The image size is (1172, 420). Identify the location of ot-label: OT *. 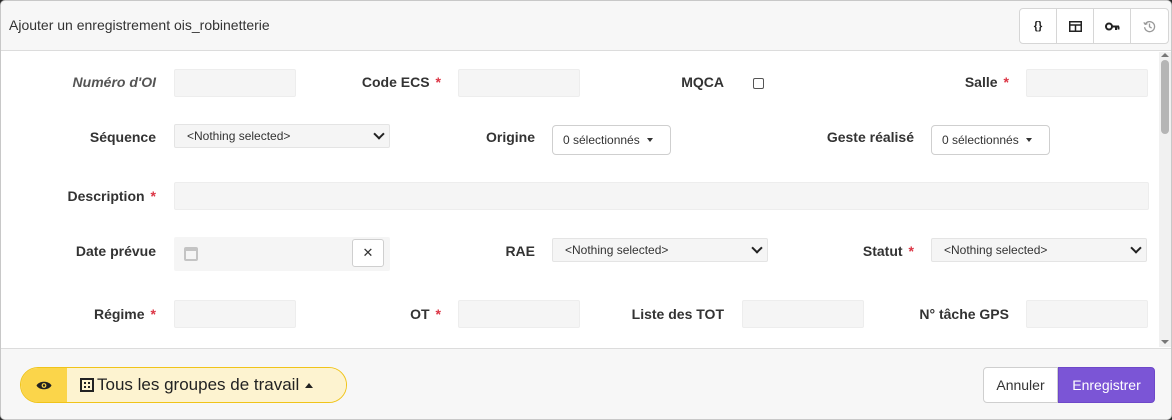
(425, 314).